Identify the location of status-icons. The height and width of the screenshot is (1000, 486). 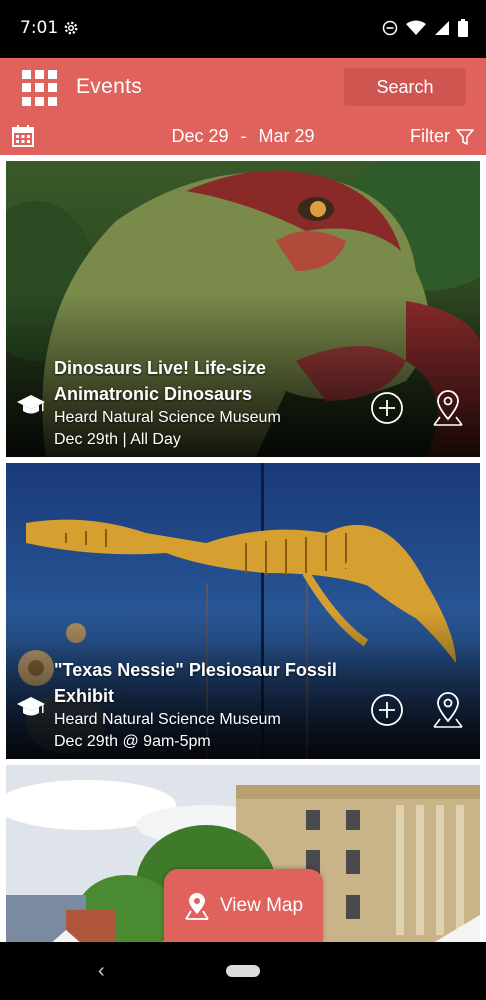
(425, 28).